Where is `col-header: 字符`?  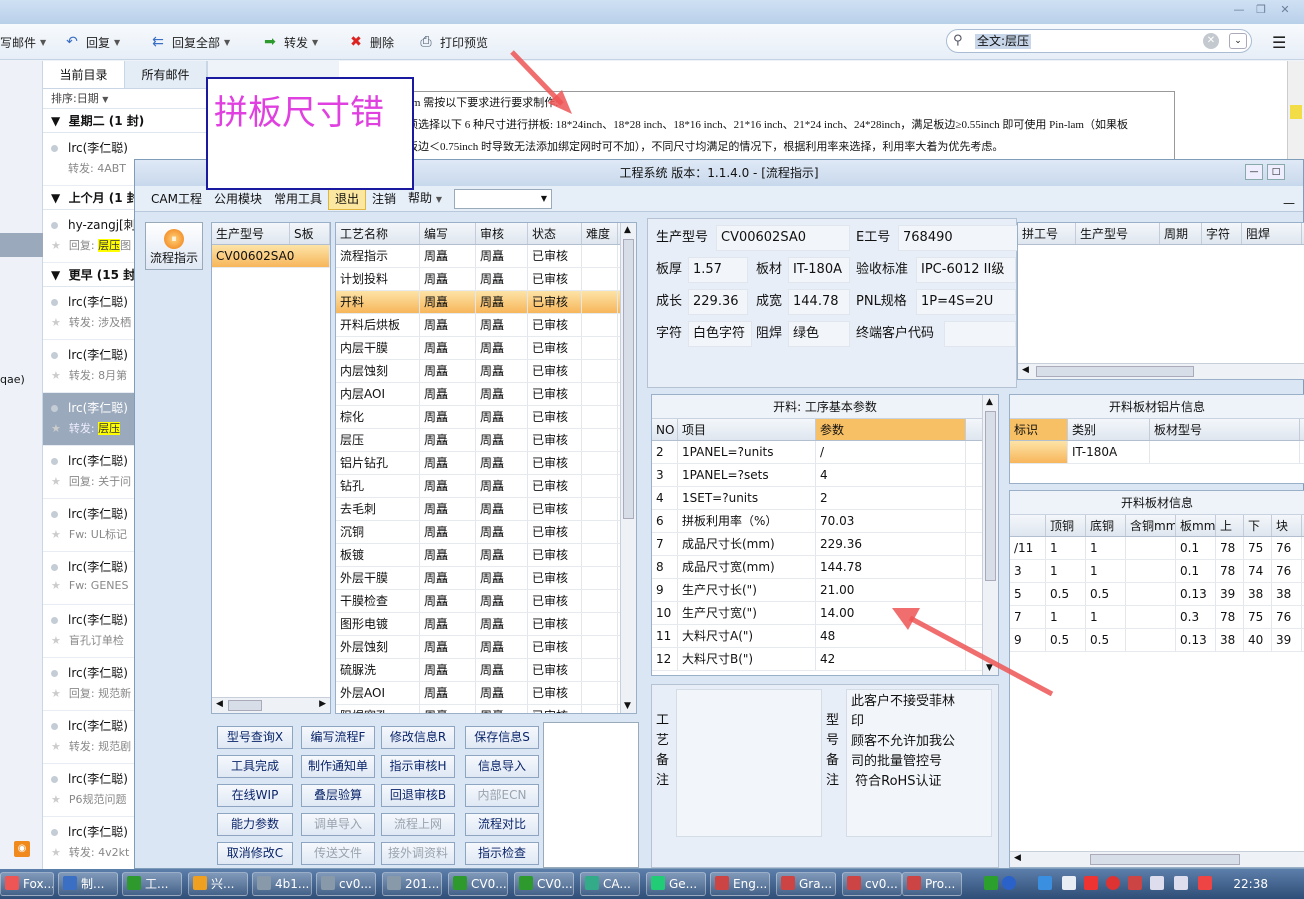 col-header: 字符 is located at coordinates (1222, 233).